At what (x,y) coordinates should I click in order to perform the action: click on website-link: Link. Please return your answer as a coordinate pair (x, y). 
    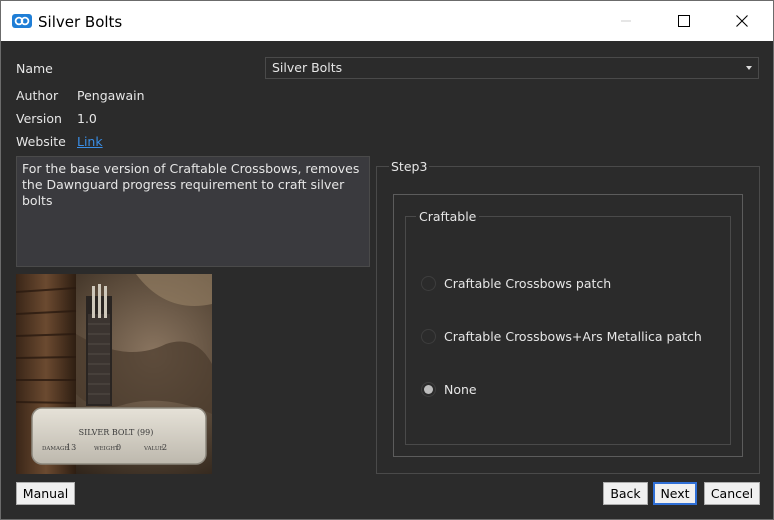
    Looking at the image, I should click on (90, 141).